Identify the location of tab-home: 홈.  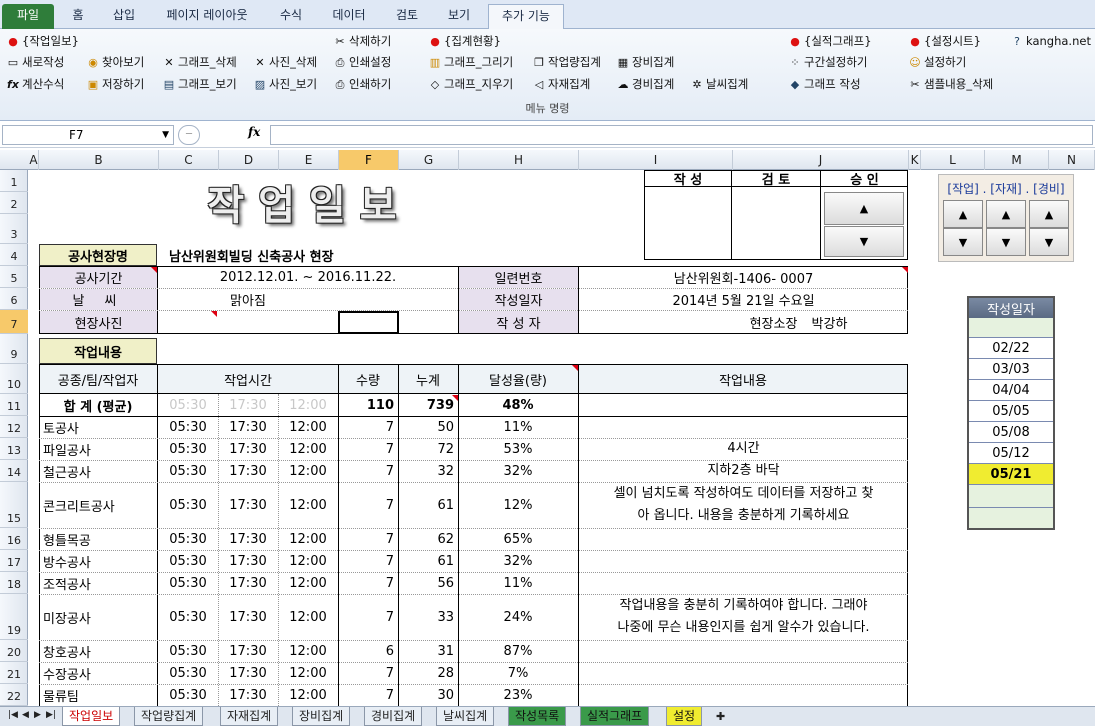
(78, 16).